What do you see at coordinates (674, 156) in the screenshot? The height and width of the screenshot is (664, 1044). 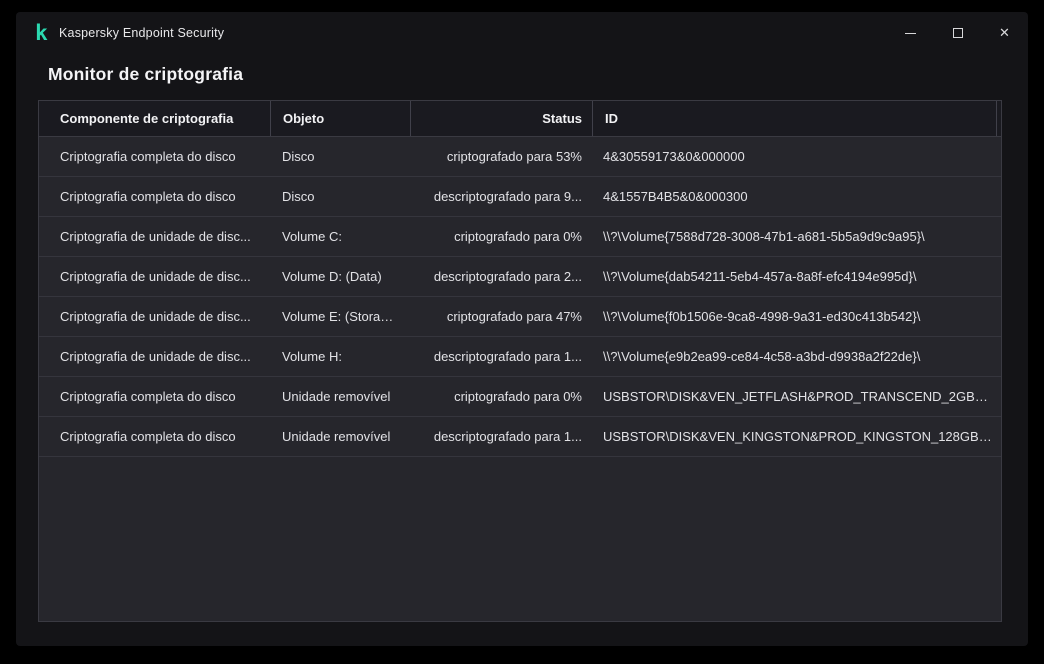 I see `cell-id: 4&30559173&0&000000` at bounding box center [674, 156].